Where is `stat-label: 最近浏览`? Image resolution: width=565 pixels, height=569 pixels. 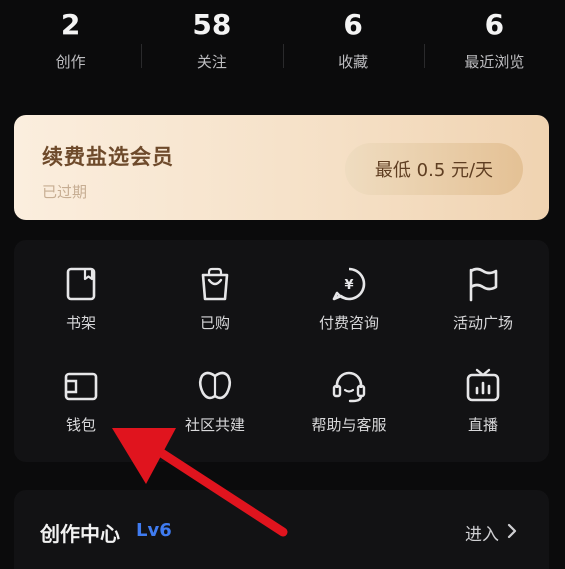 stat-label: 最近浏览 is located at coordinates (494, 62).